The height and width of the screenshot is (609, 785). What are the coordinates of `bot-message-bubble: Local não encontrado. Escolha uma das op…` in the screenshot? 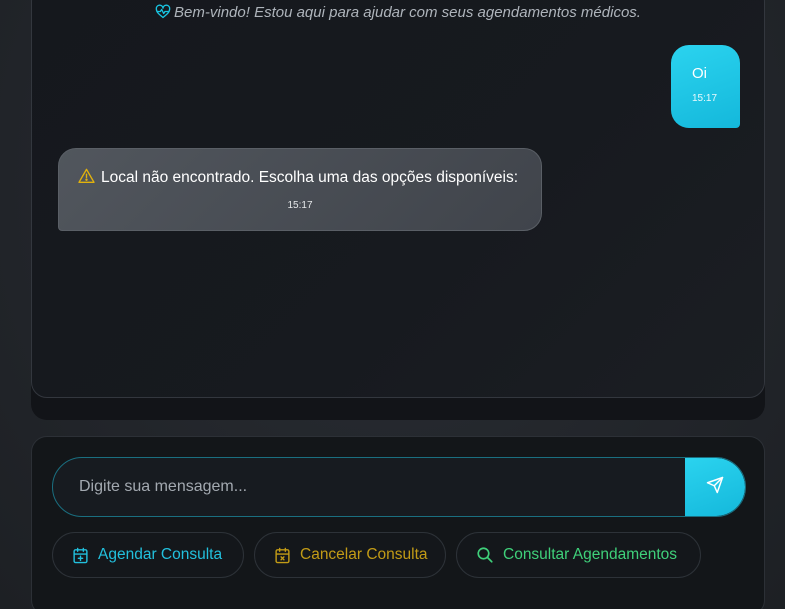 It's located at (300, 189).